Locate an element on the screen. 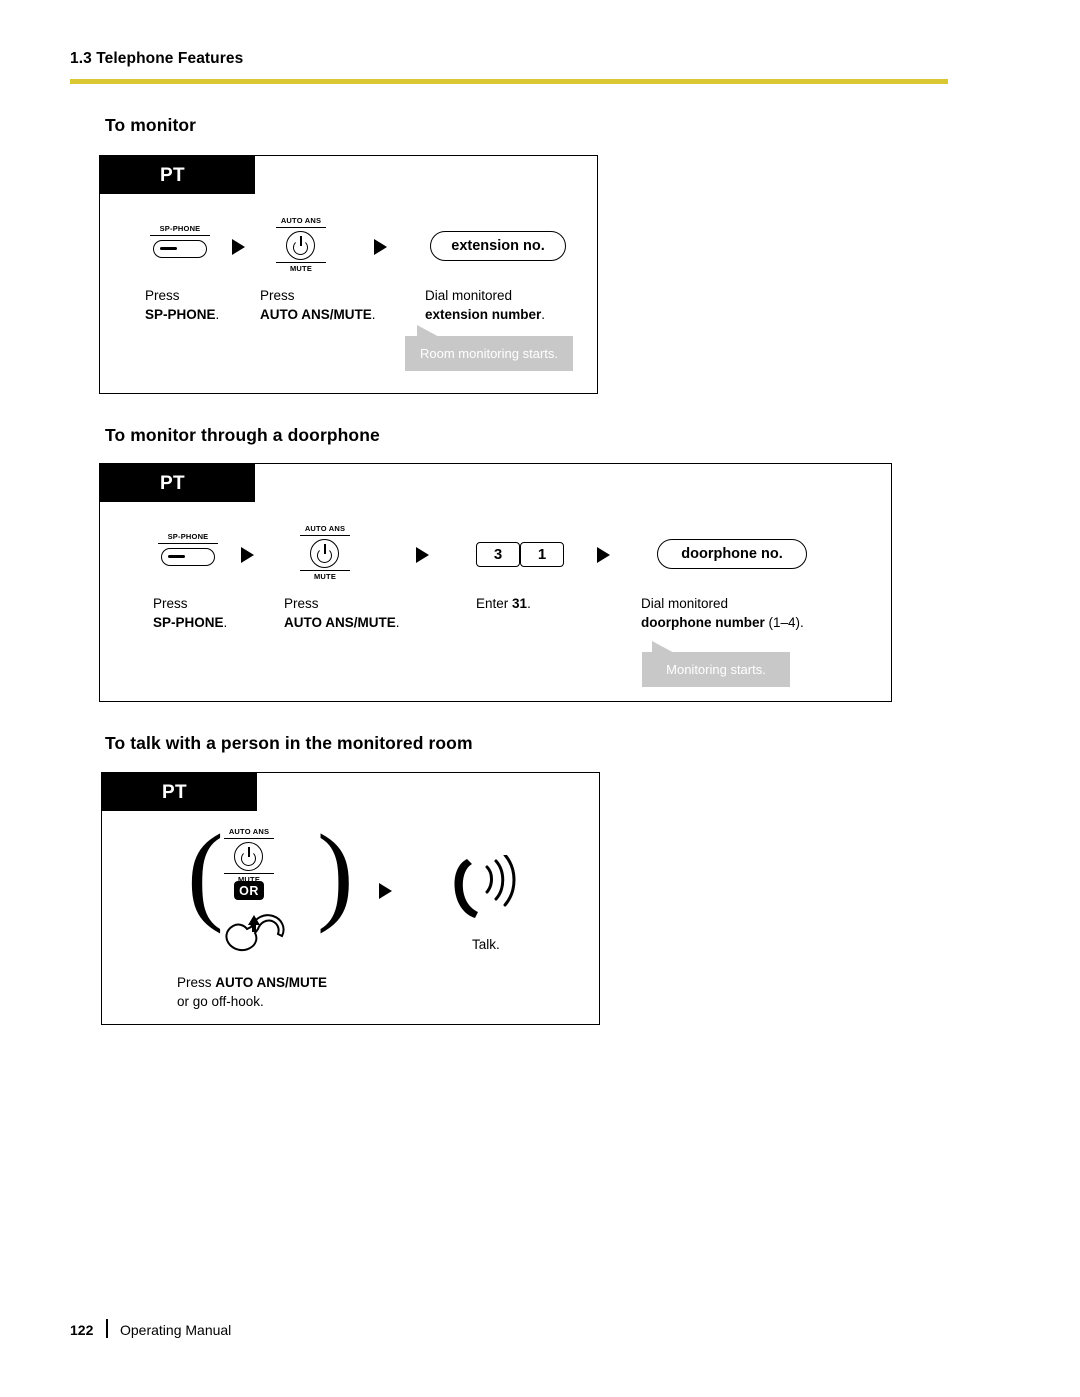  digit-key-1: 1 is located at coordinates (542, 554).